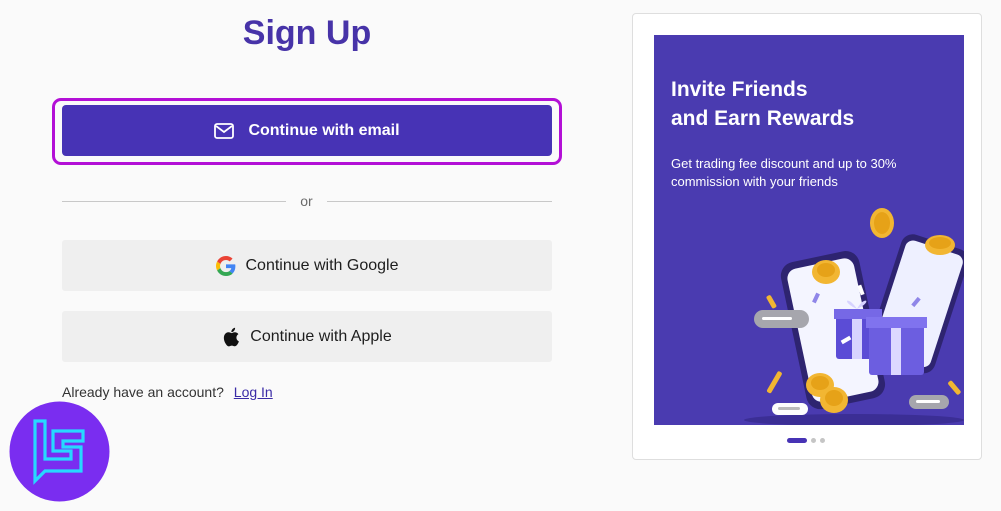 The height and width of the screenshot is (511, 1001). Describe the element at coordinates (439, 201) in the screenshot. I see `divider-line-right` at that location.